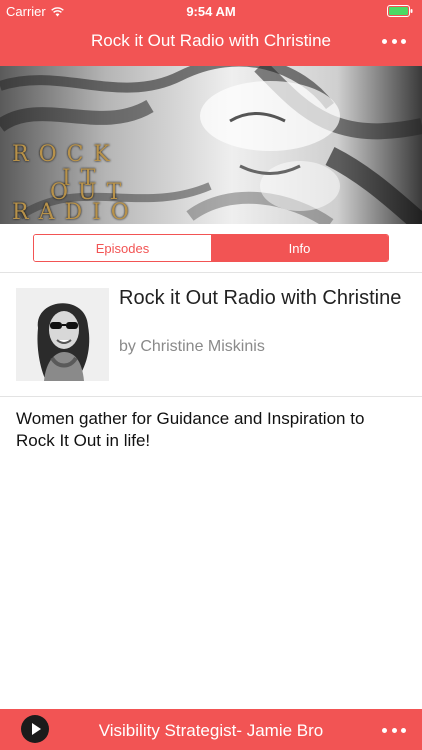 This screenshot has width=422, height=750. What do you see at coordinates (35, 729) in the screenshot?
I see `play-icon` at bounding box center [35, 729].